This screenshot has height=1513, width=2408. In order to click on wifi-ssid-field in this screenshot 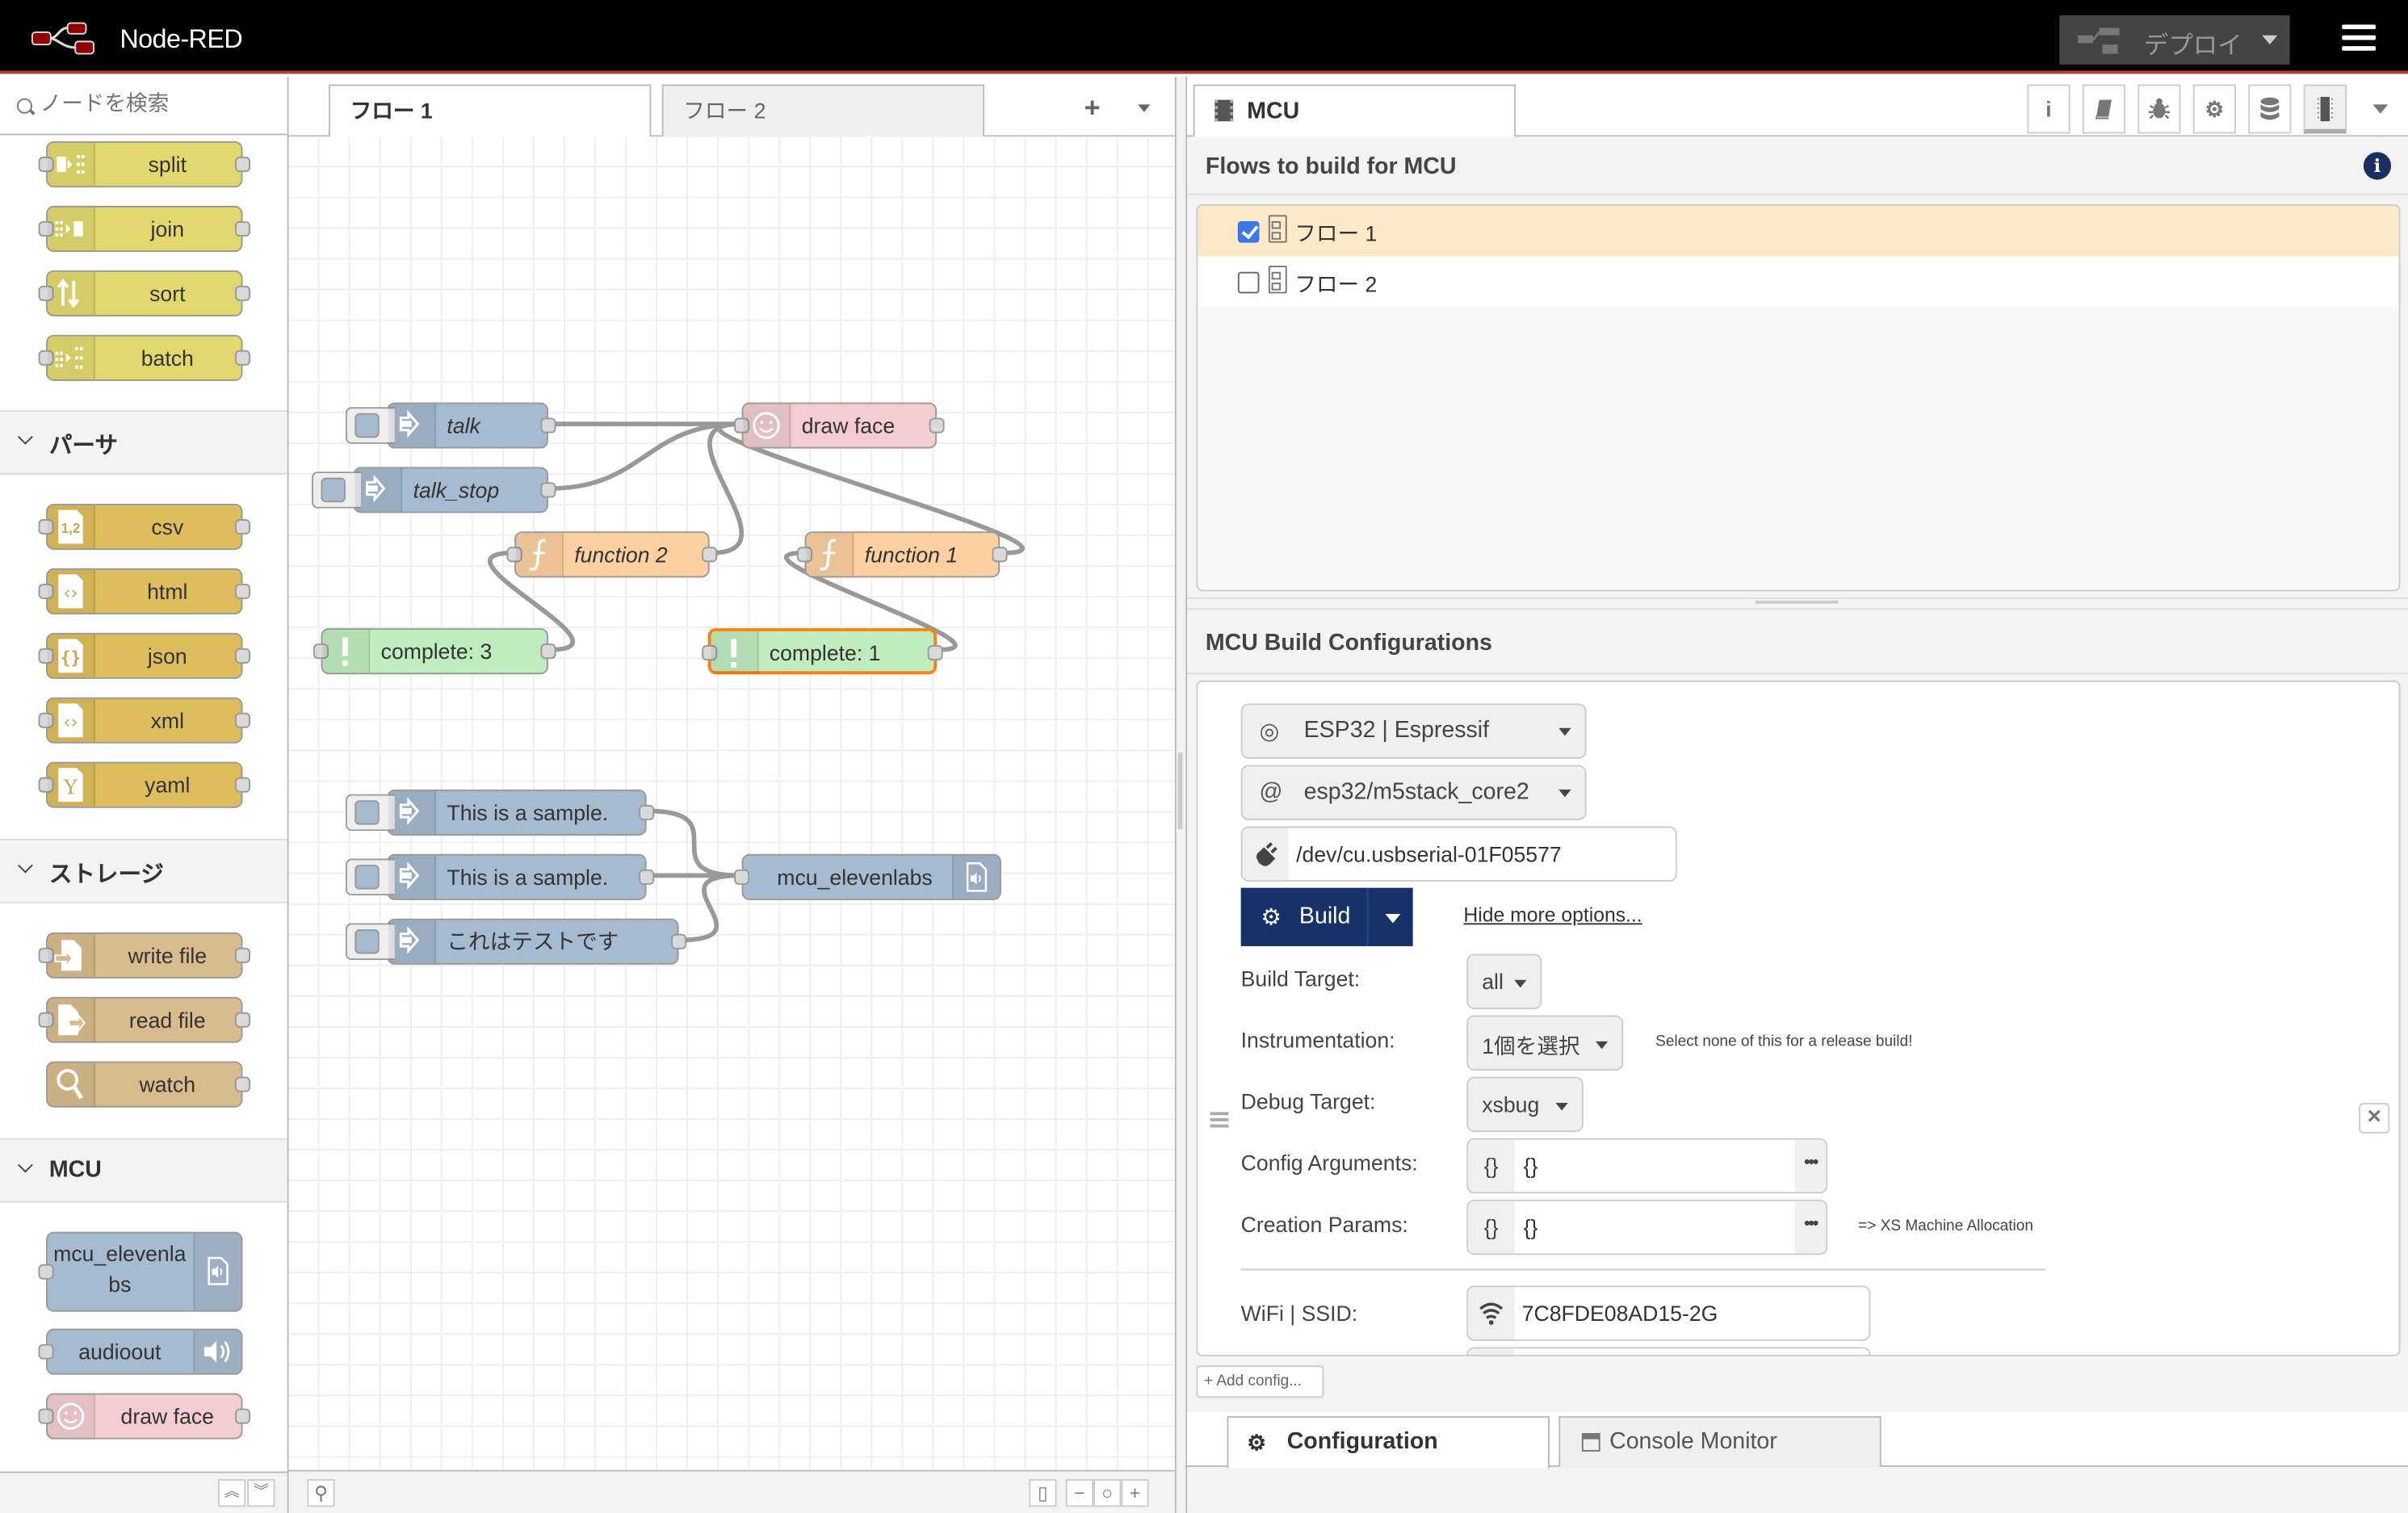, I will do `click(1669, 1313)`.